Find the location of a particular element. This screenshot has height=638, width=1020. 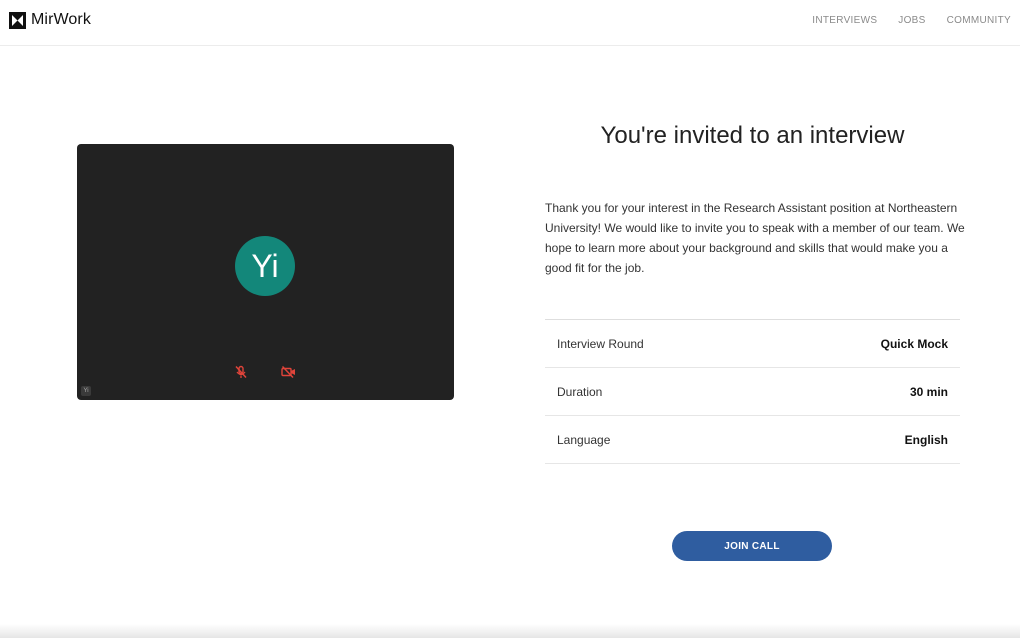

mic-toggle-button is located at coordinates (241, 374).